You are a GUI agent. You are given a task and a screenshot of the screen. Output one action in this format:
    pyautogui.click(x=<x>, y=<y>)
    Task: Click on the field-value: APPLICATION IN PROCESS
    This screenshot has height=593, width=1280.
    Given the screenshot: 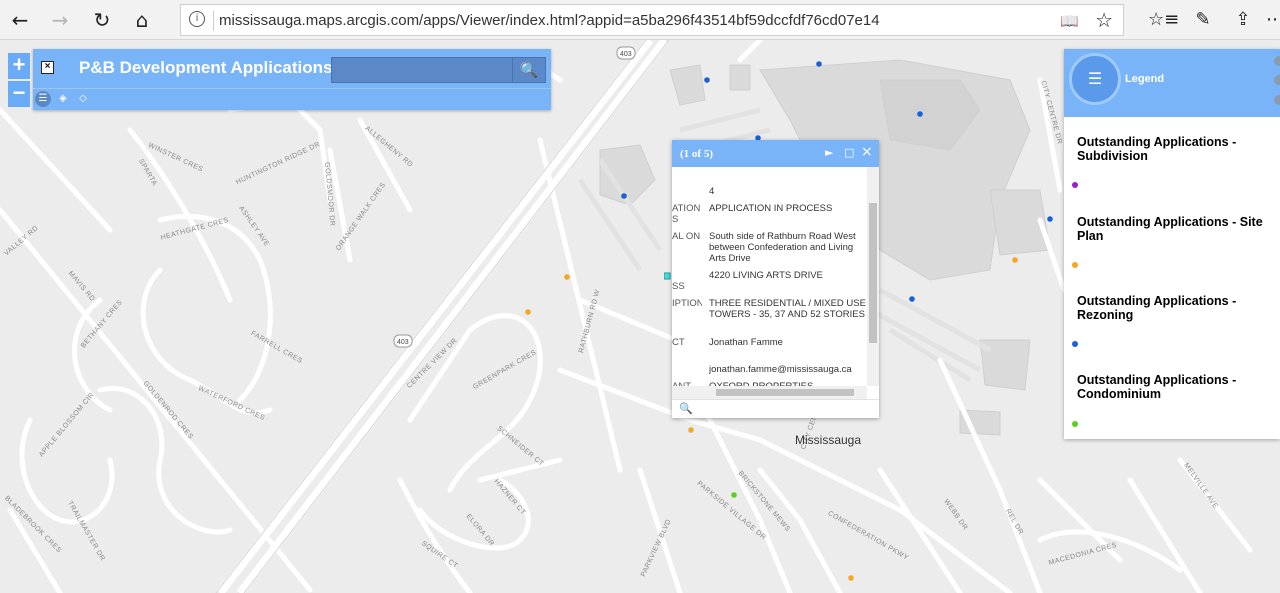 What is the action you would take?
    pyautogui.click(x=771, y=208)
    